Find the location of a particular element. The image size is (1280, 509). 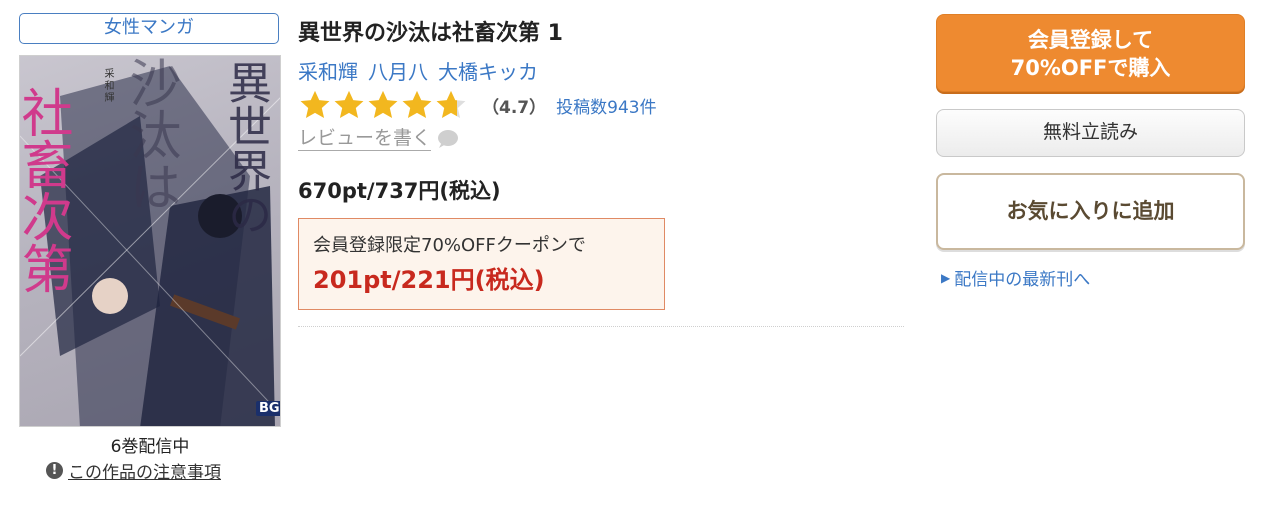

notice-link: ! この作品の注意事項 is located at coordinates (133, 470).